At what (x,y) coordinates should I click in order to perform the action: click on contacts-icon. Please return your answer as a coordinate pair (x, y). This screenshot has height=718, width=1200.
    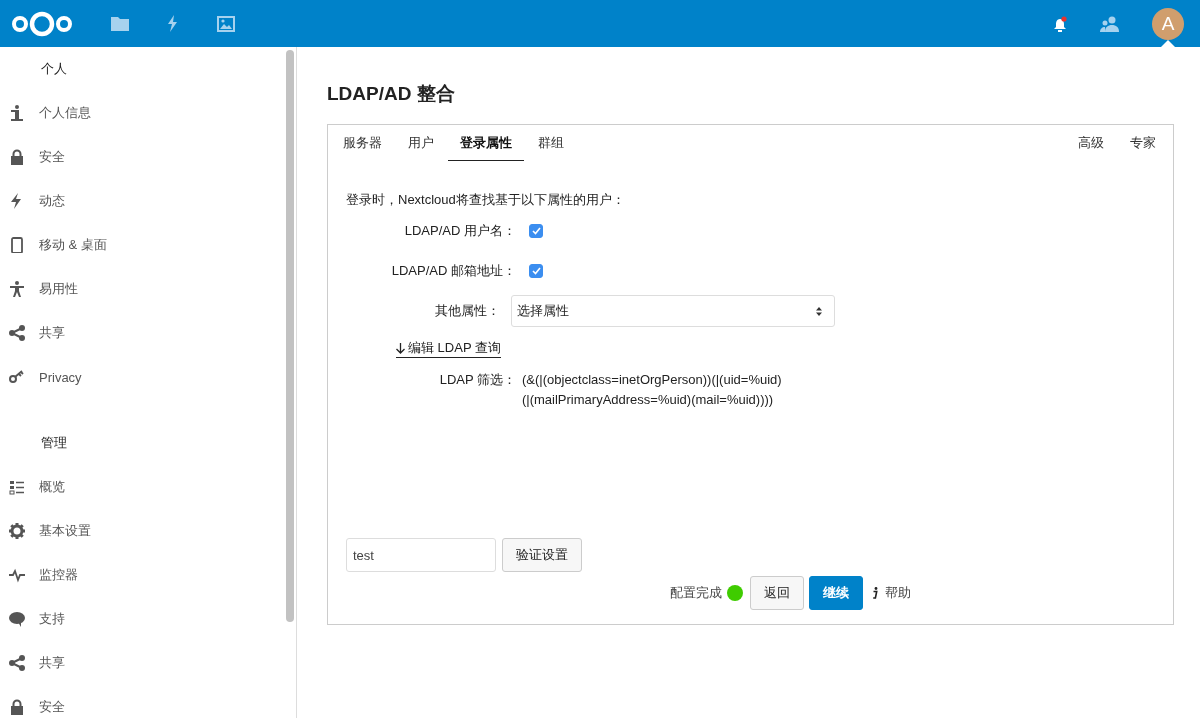
    Looking at the image, I should click on (1110, 23).